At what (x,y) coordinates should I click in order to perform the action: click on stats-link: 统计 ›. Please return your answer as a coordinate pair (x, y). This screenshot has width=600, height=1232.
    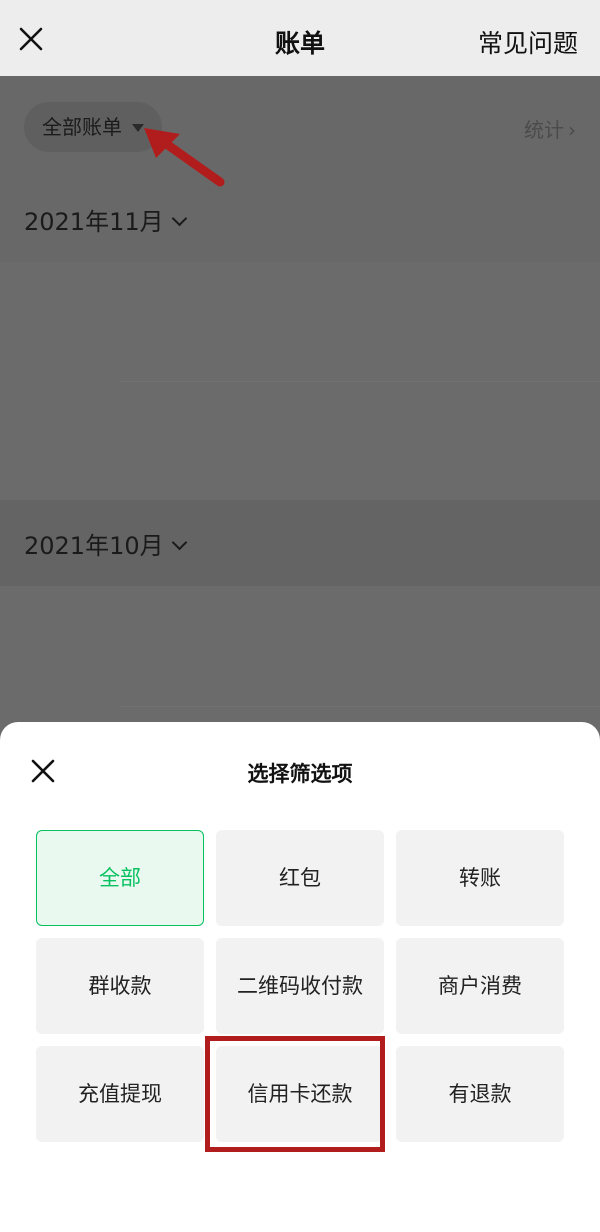
    Looking at the image, I should click on (550, 128).